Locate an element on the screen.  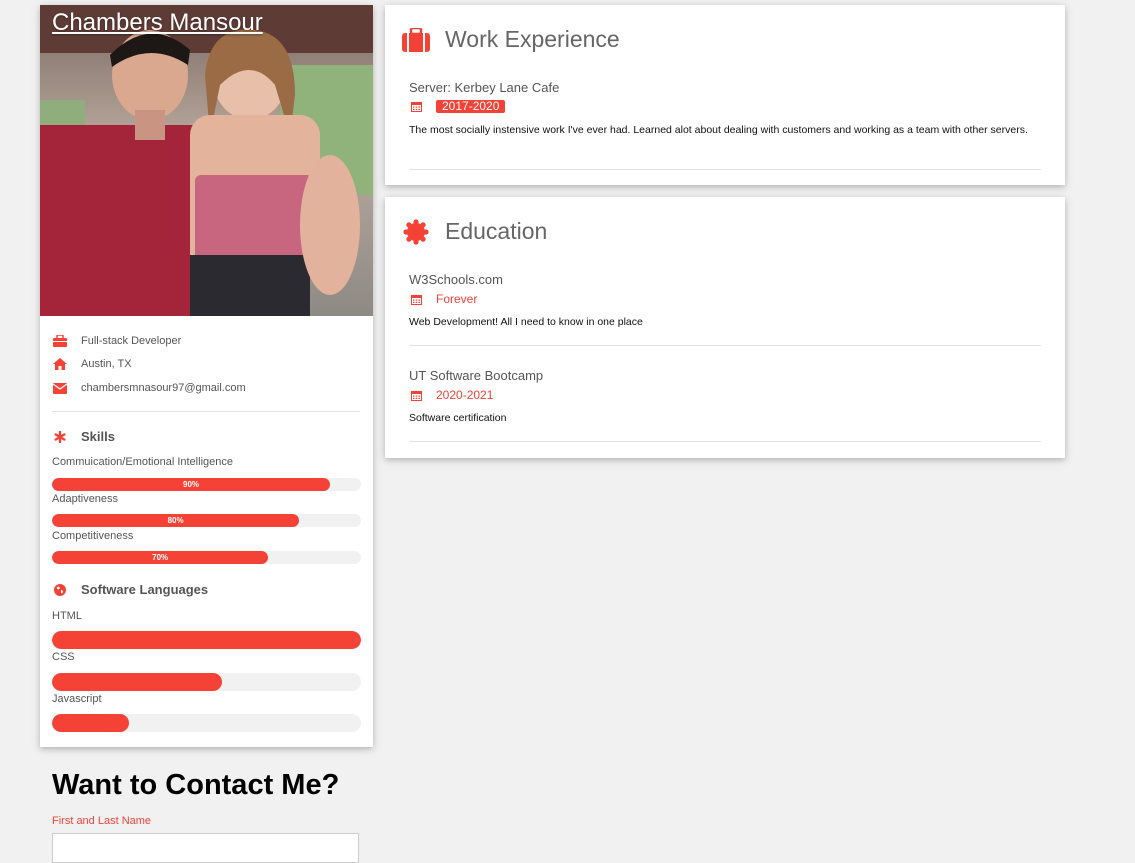
contact-heading: Want to Contact Me? is located at coordinates (196, 785).